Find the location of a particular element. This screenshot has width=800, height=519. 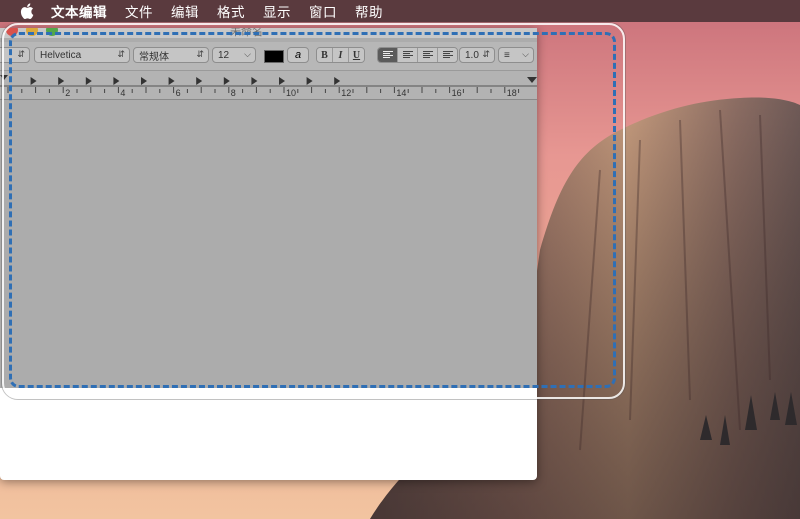

close-button is located at coordinates (12, 32).